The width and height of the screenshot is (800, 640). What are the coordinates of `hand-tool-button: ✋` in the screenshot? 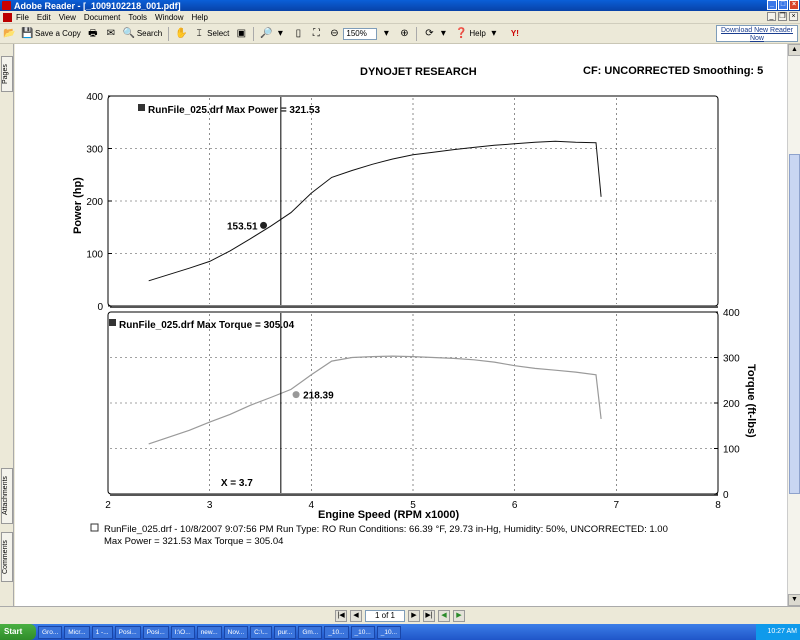 It's located at (181, 34).